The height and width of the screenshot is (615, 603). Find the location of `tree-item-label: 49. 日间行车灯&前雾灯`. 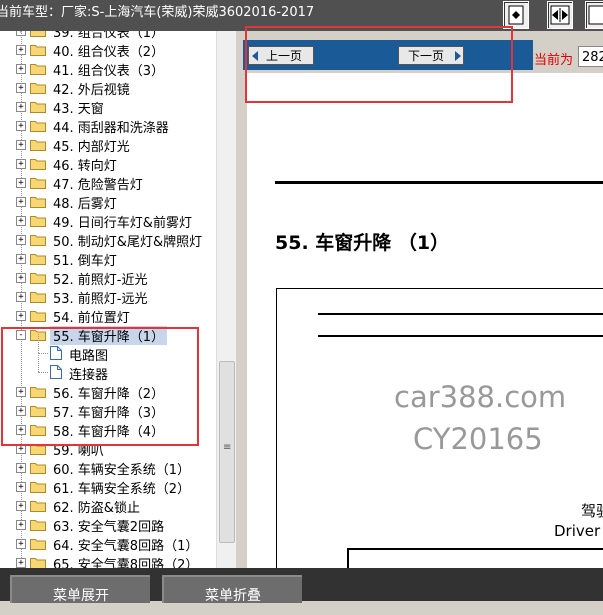

tree-item-label: 49. 日间行车灯&前雾灯 is located at coordinates (122, 223).